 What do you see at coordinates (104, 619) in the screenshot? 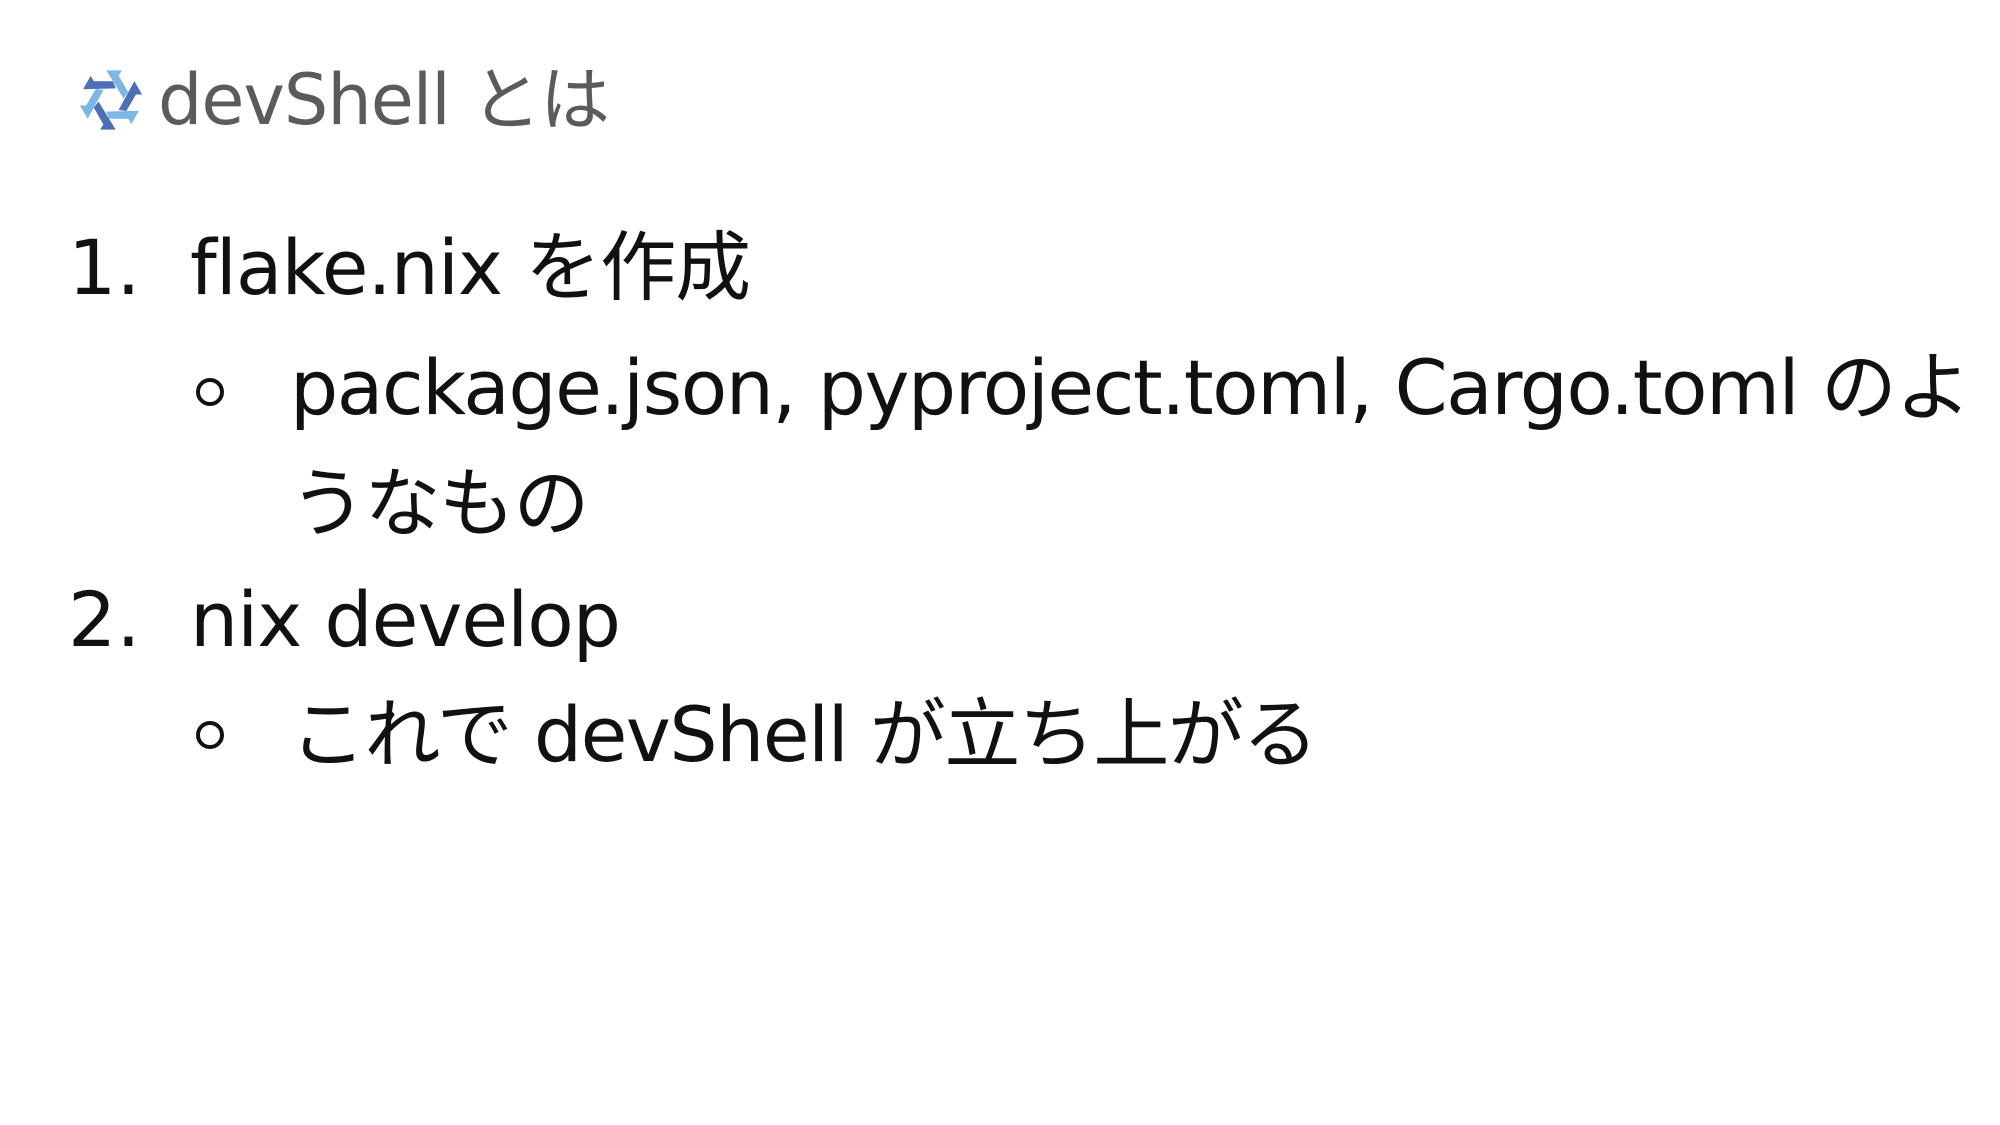
I see `list-item-number: 2.` at bounding box center [104, 619].